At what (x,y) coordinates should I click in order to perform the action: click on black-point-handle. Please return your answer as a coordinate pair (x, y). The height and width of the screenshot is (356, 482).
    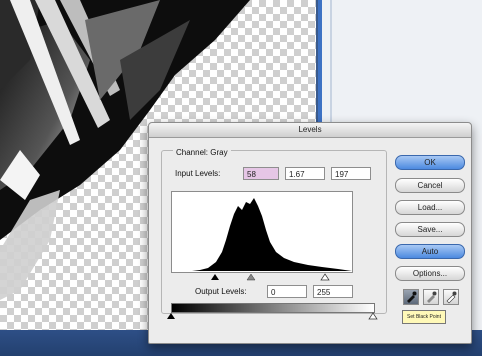
    Looking at the image, I should click on (215, 277).